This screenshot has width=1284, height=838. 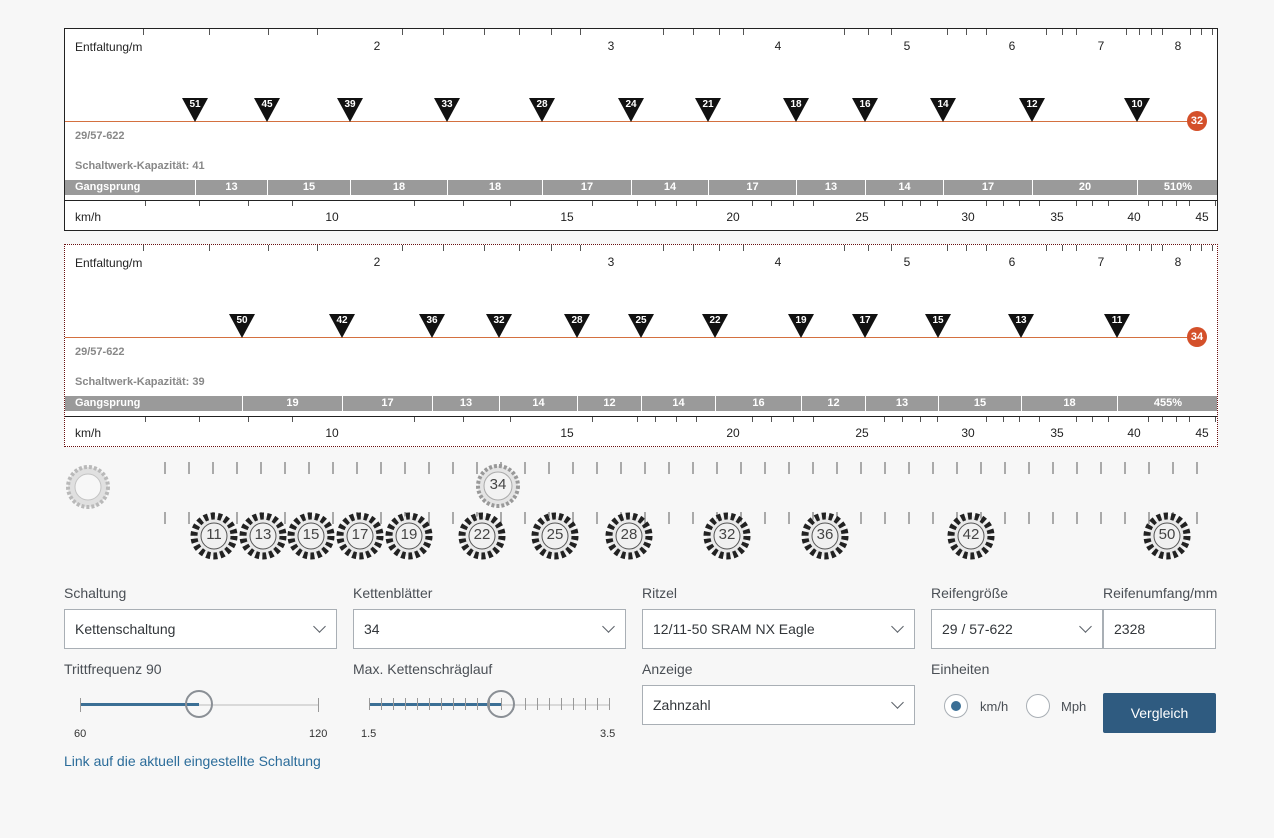 I want to click on umfang-input, so click(x=1159, y=629).